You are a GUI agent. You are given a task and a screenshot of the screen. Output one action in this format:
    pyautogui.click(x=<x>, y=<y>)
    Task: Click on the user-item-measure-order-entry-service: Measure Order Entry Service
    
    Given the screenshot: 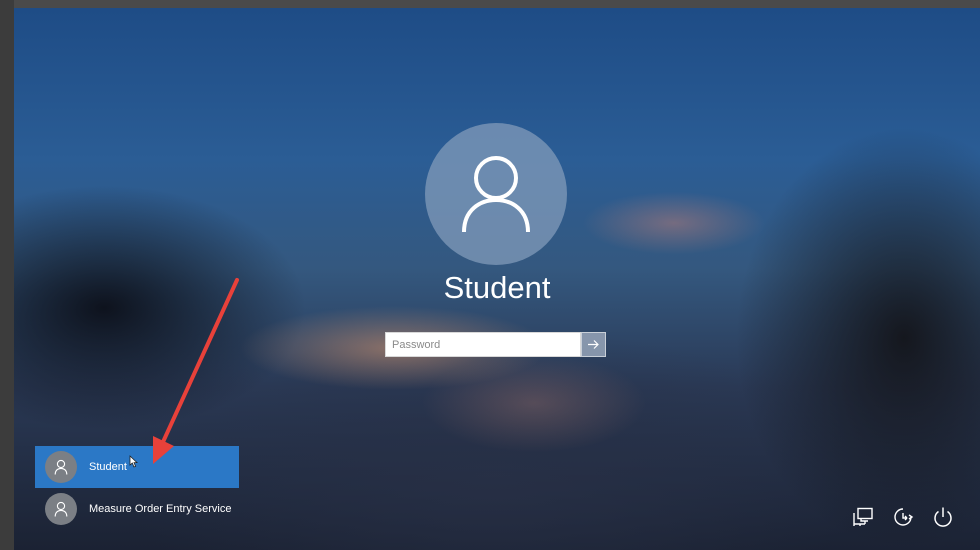 What is the action you would take?
    pyautogui.click(x=137, y=509)
    